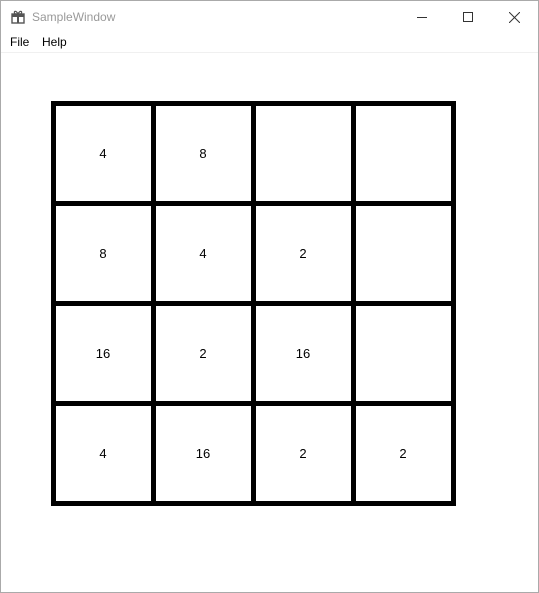  I want to click on maximize-icon, so click(468, 17).